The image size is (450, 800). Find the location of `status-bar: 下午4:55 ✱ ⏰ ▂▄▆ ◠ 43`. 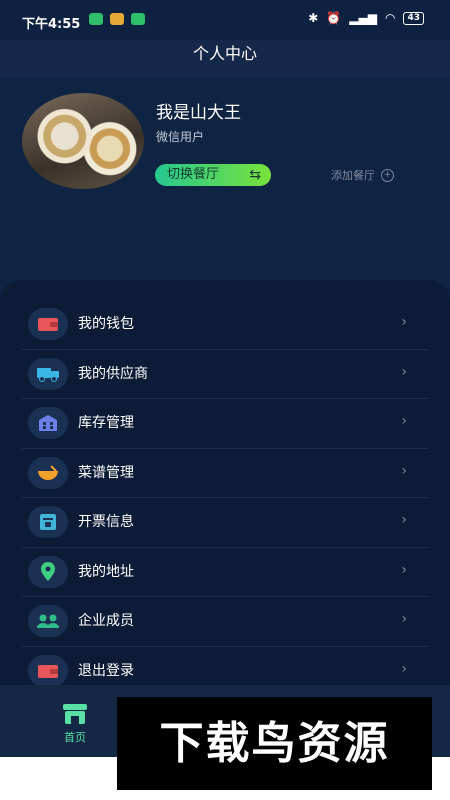

status-bar: 下午4:55 ✱ ⏰ ▂▄▆ ◠ 43 is located at coordinates (225, 20).